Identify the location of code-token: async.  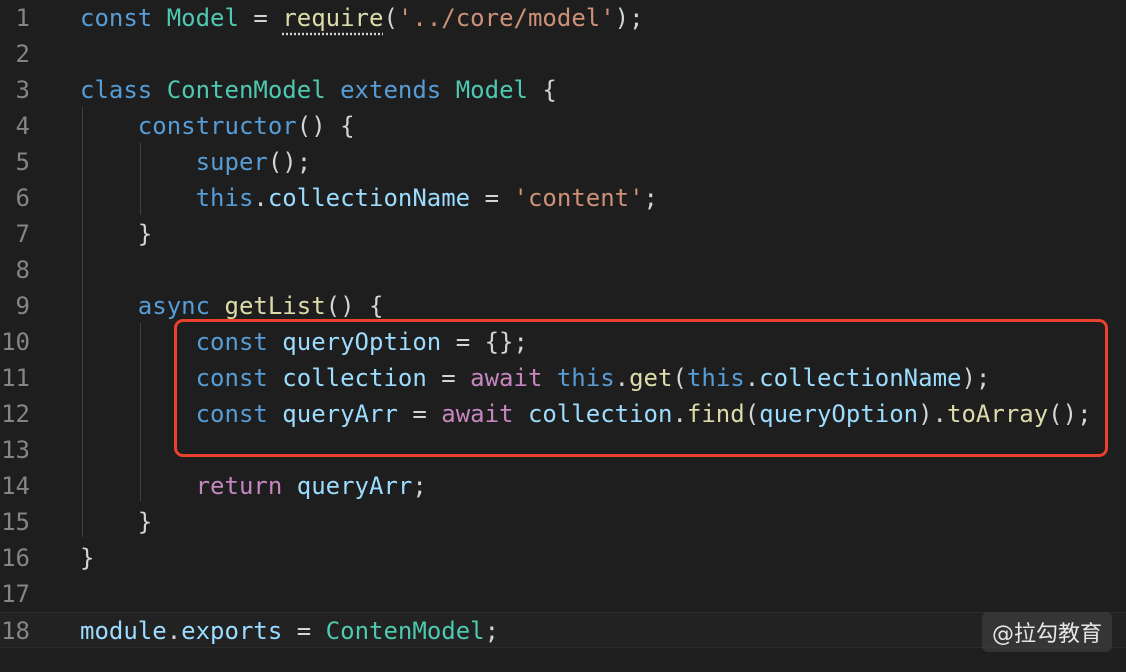
(174, 306).